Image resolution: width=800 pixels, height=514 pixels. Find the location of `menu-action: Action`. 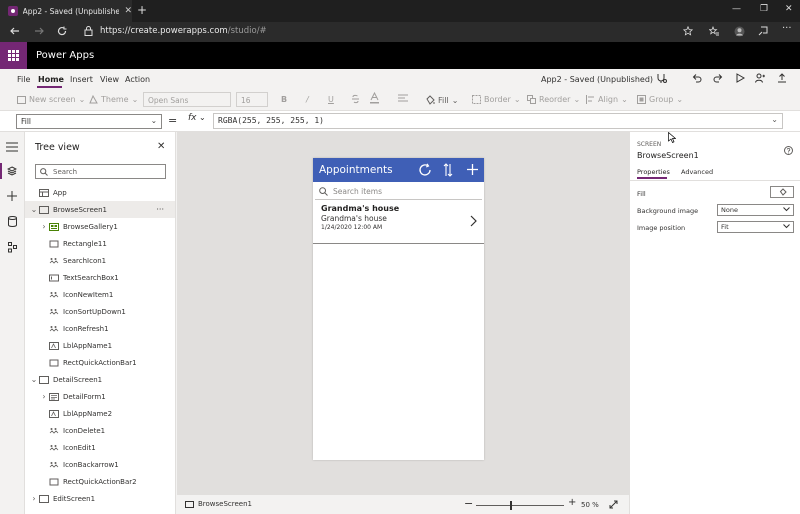

menu-action: Action is located at coordinates (137, 79).